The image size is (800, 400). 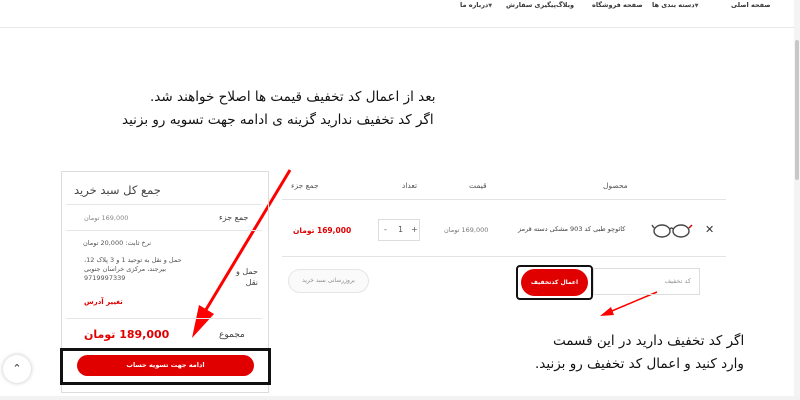 What do you see at coordinates (554, 282) in the screenshot?
I see `apply-coupon-button: اعمال کدتخفیف` at bounding box center [554, 282].